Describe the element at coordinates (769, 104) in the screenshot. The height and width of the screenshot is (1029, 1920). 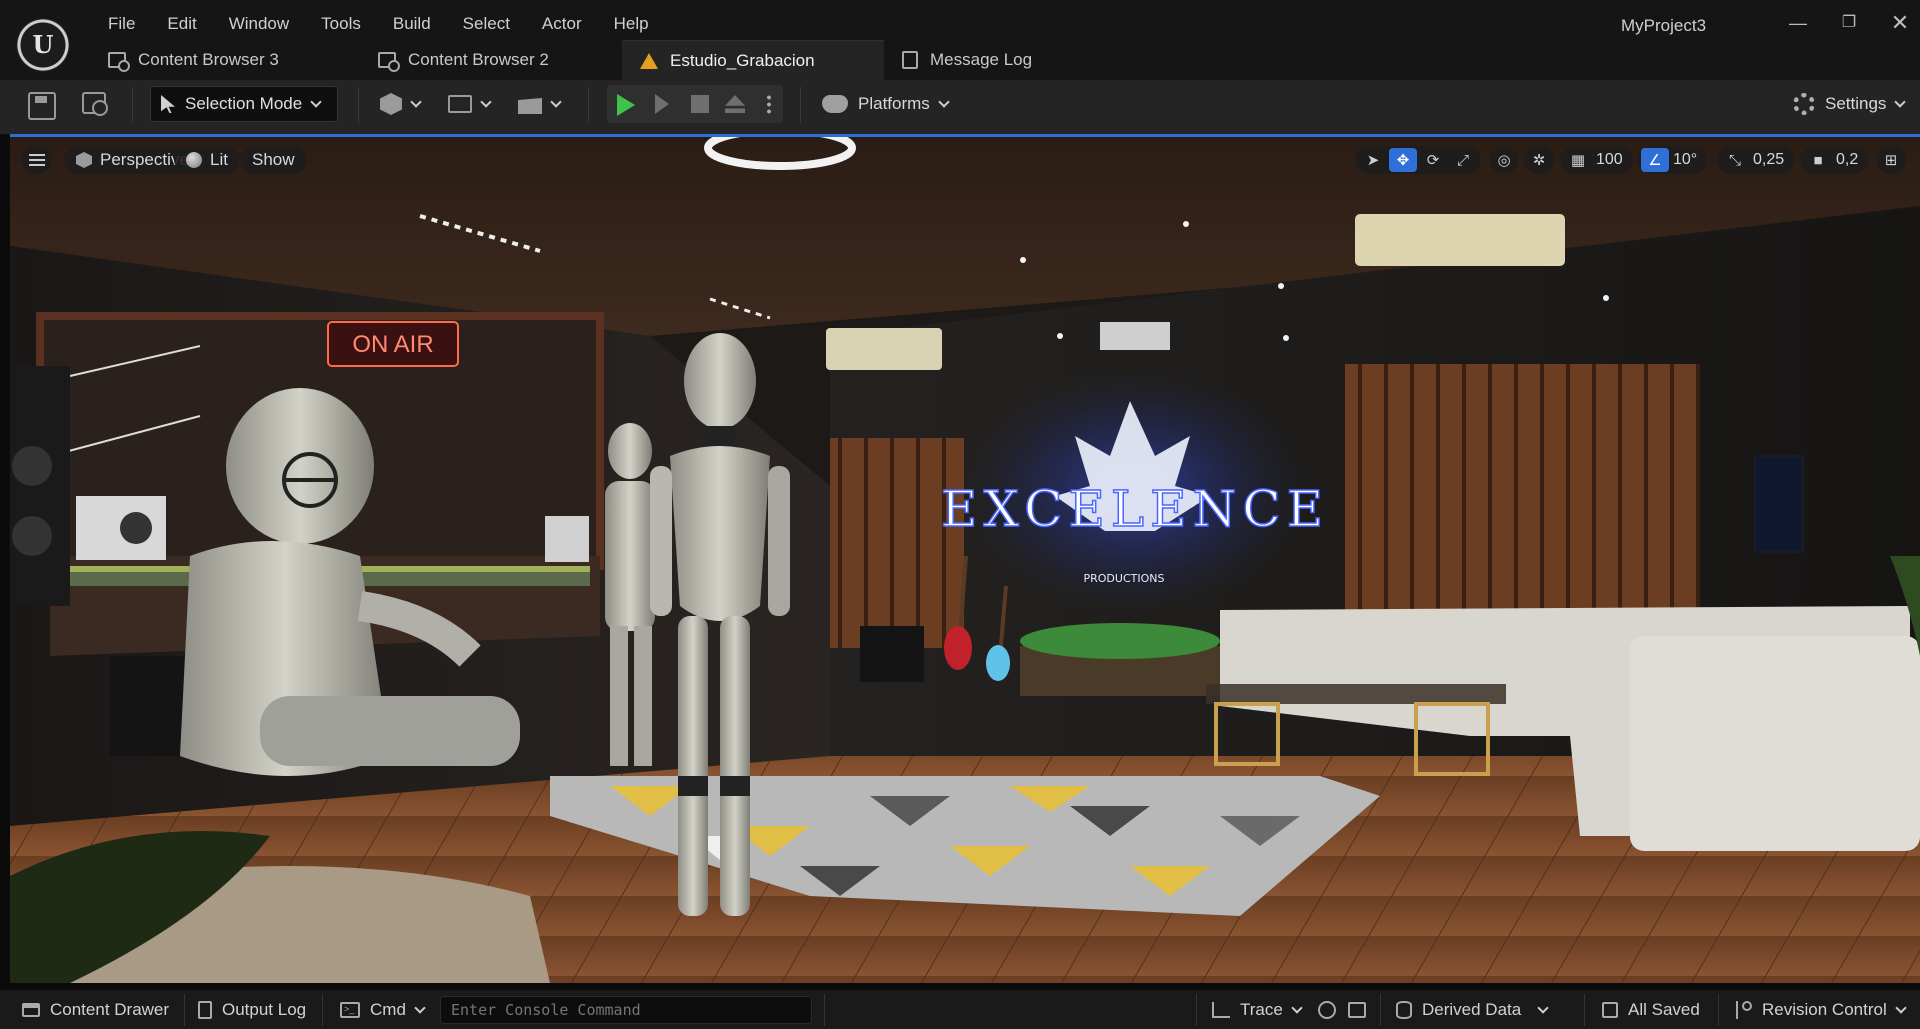
I see `play-options-button` at that location.